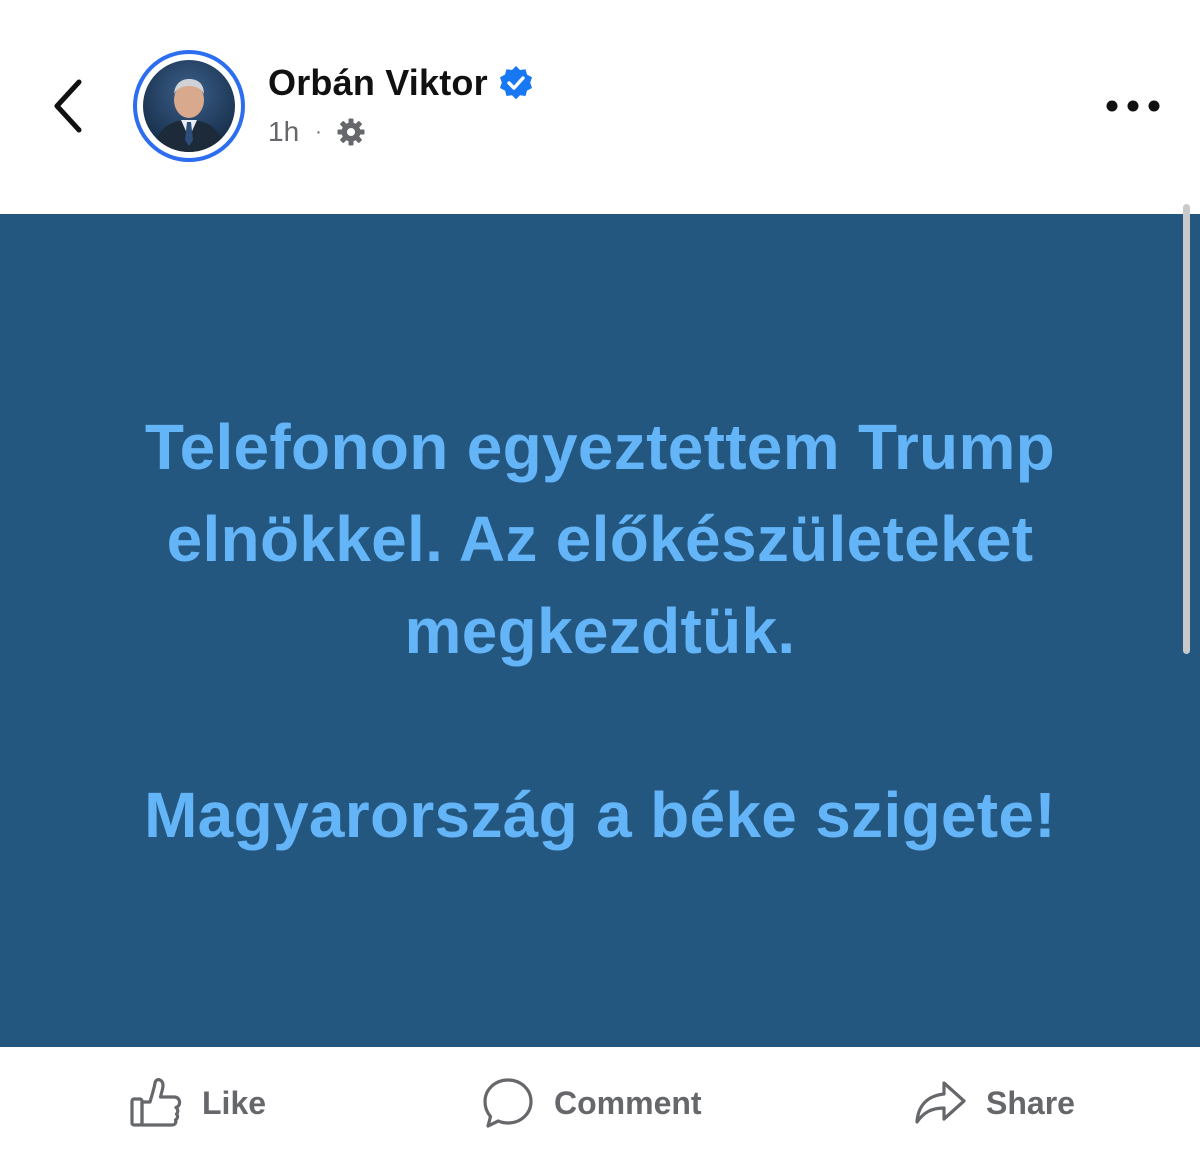 The height and width of the screenshot is (1158, 1200). I want to click on scrollbar, so click(1186, 429).